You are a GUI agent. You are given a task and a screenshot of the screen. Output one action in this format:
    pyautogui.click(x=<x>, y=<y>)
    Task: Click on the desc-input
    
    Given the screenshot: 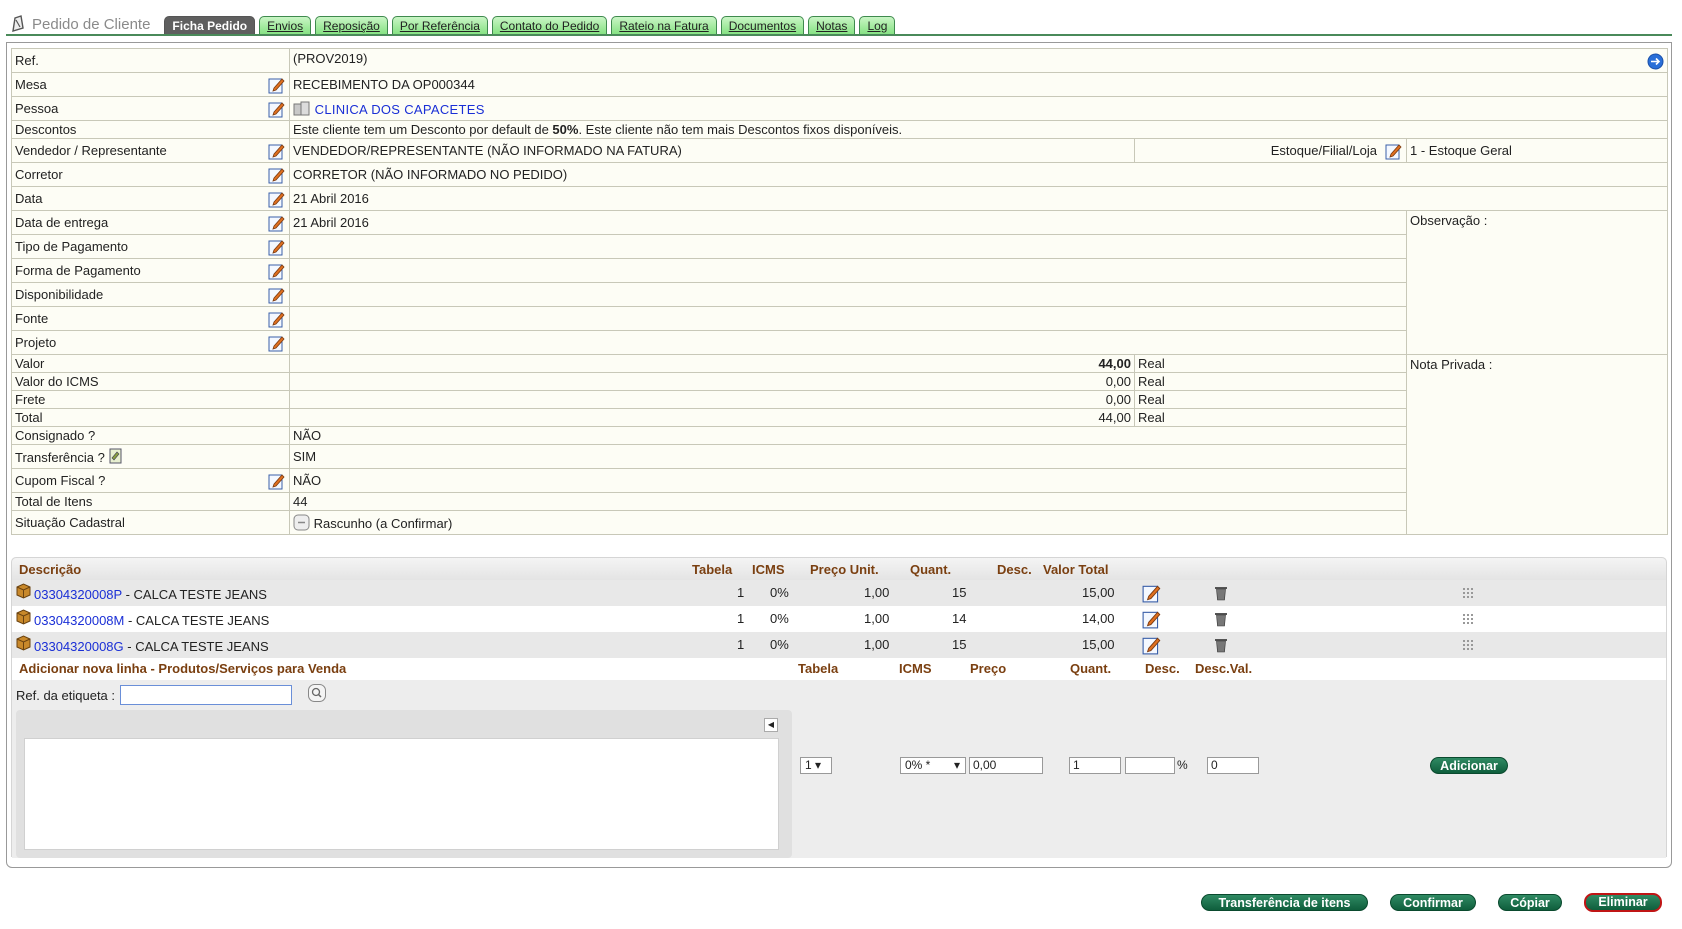 What is the action you would take?
    pyautogui.click(x=1150, y=765)
    